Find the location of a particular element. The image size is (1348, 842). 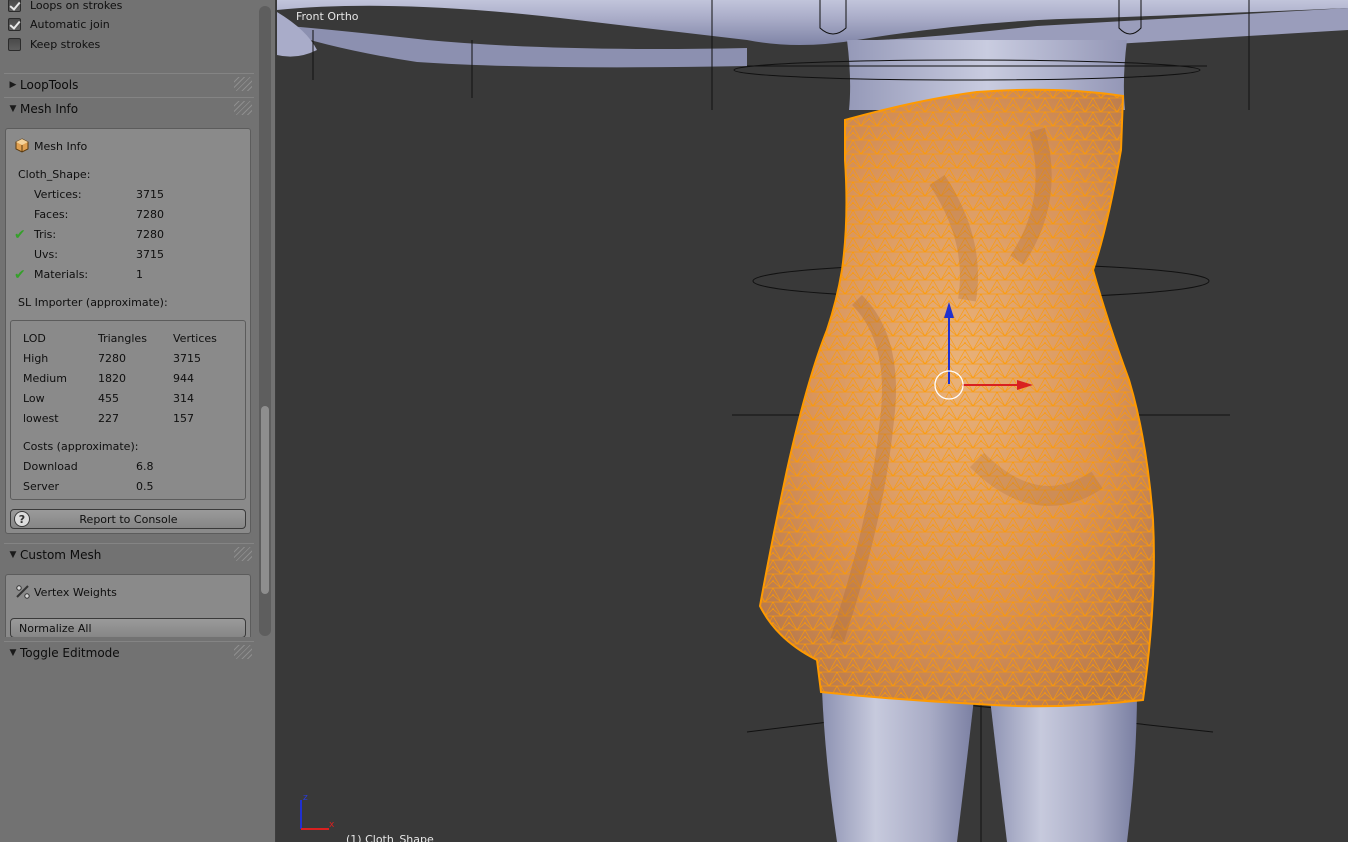

option-label: Automatic join is located at coordinates (70, 24).